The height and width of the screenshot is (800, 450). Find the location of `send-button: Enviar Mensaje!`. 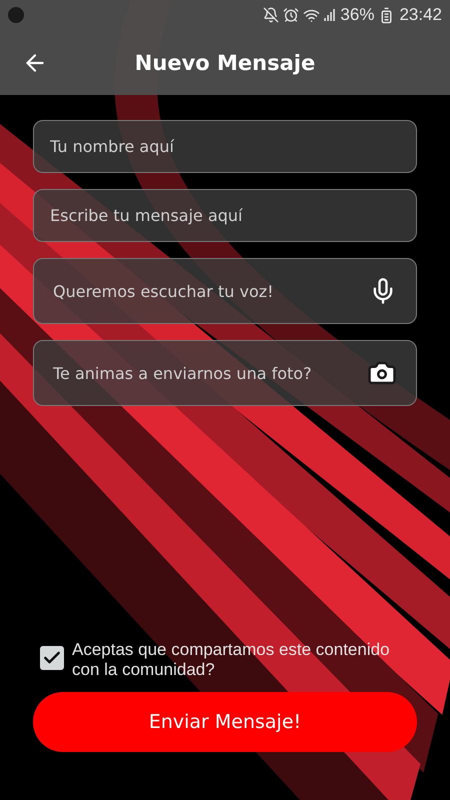

send-button: Enviar Mensaje! is located at coordinates (225, 722).